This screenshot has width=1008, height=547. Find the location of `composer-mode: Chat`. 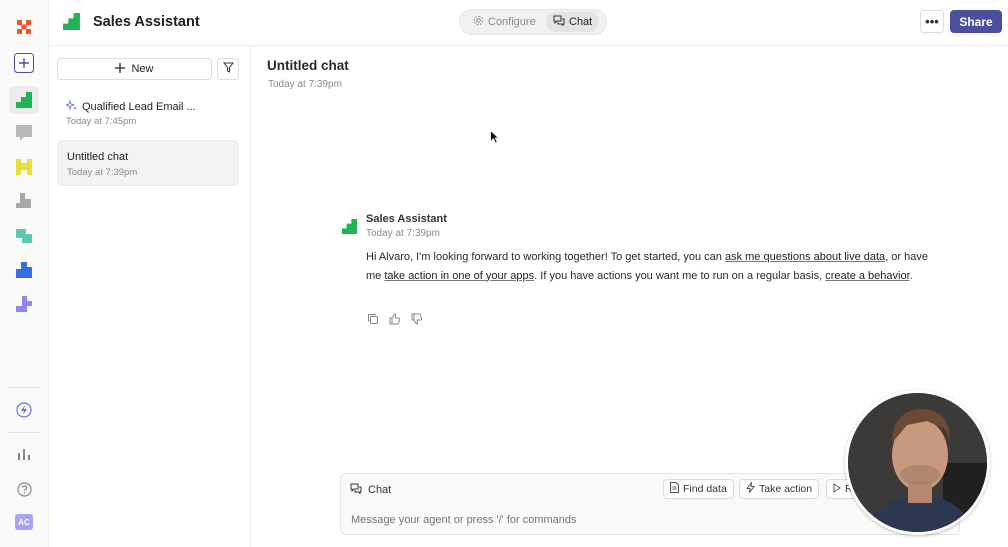

composer-mode: Chat is located at coordinates (370, 490).